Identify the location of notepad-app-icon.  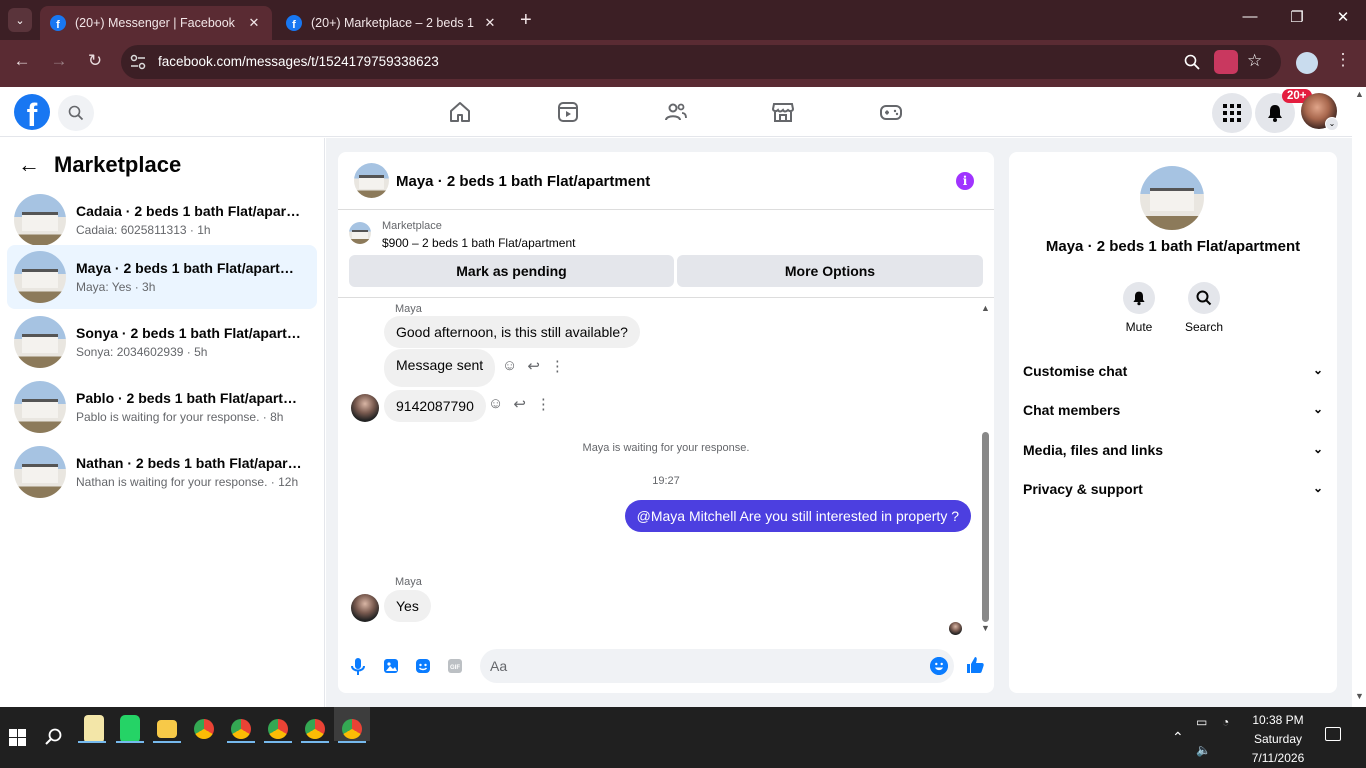
(94, 729).